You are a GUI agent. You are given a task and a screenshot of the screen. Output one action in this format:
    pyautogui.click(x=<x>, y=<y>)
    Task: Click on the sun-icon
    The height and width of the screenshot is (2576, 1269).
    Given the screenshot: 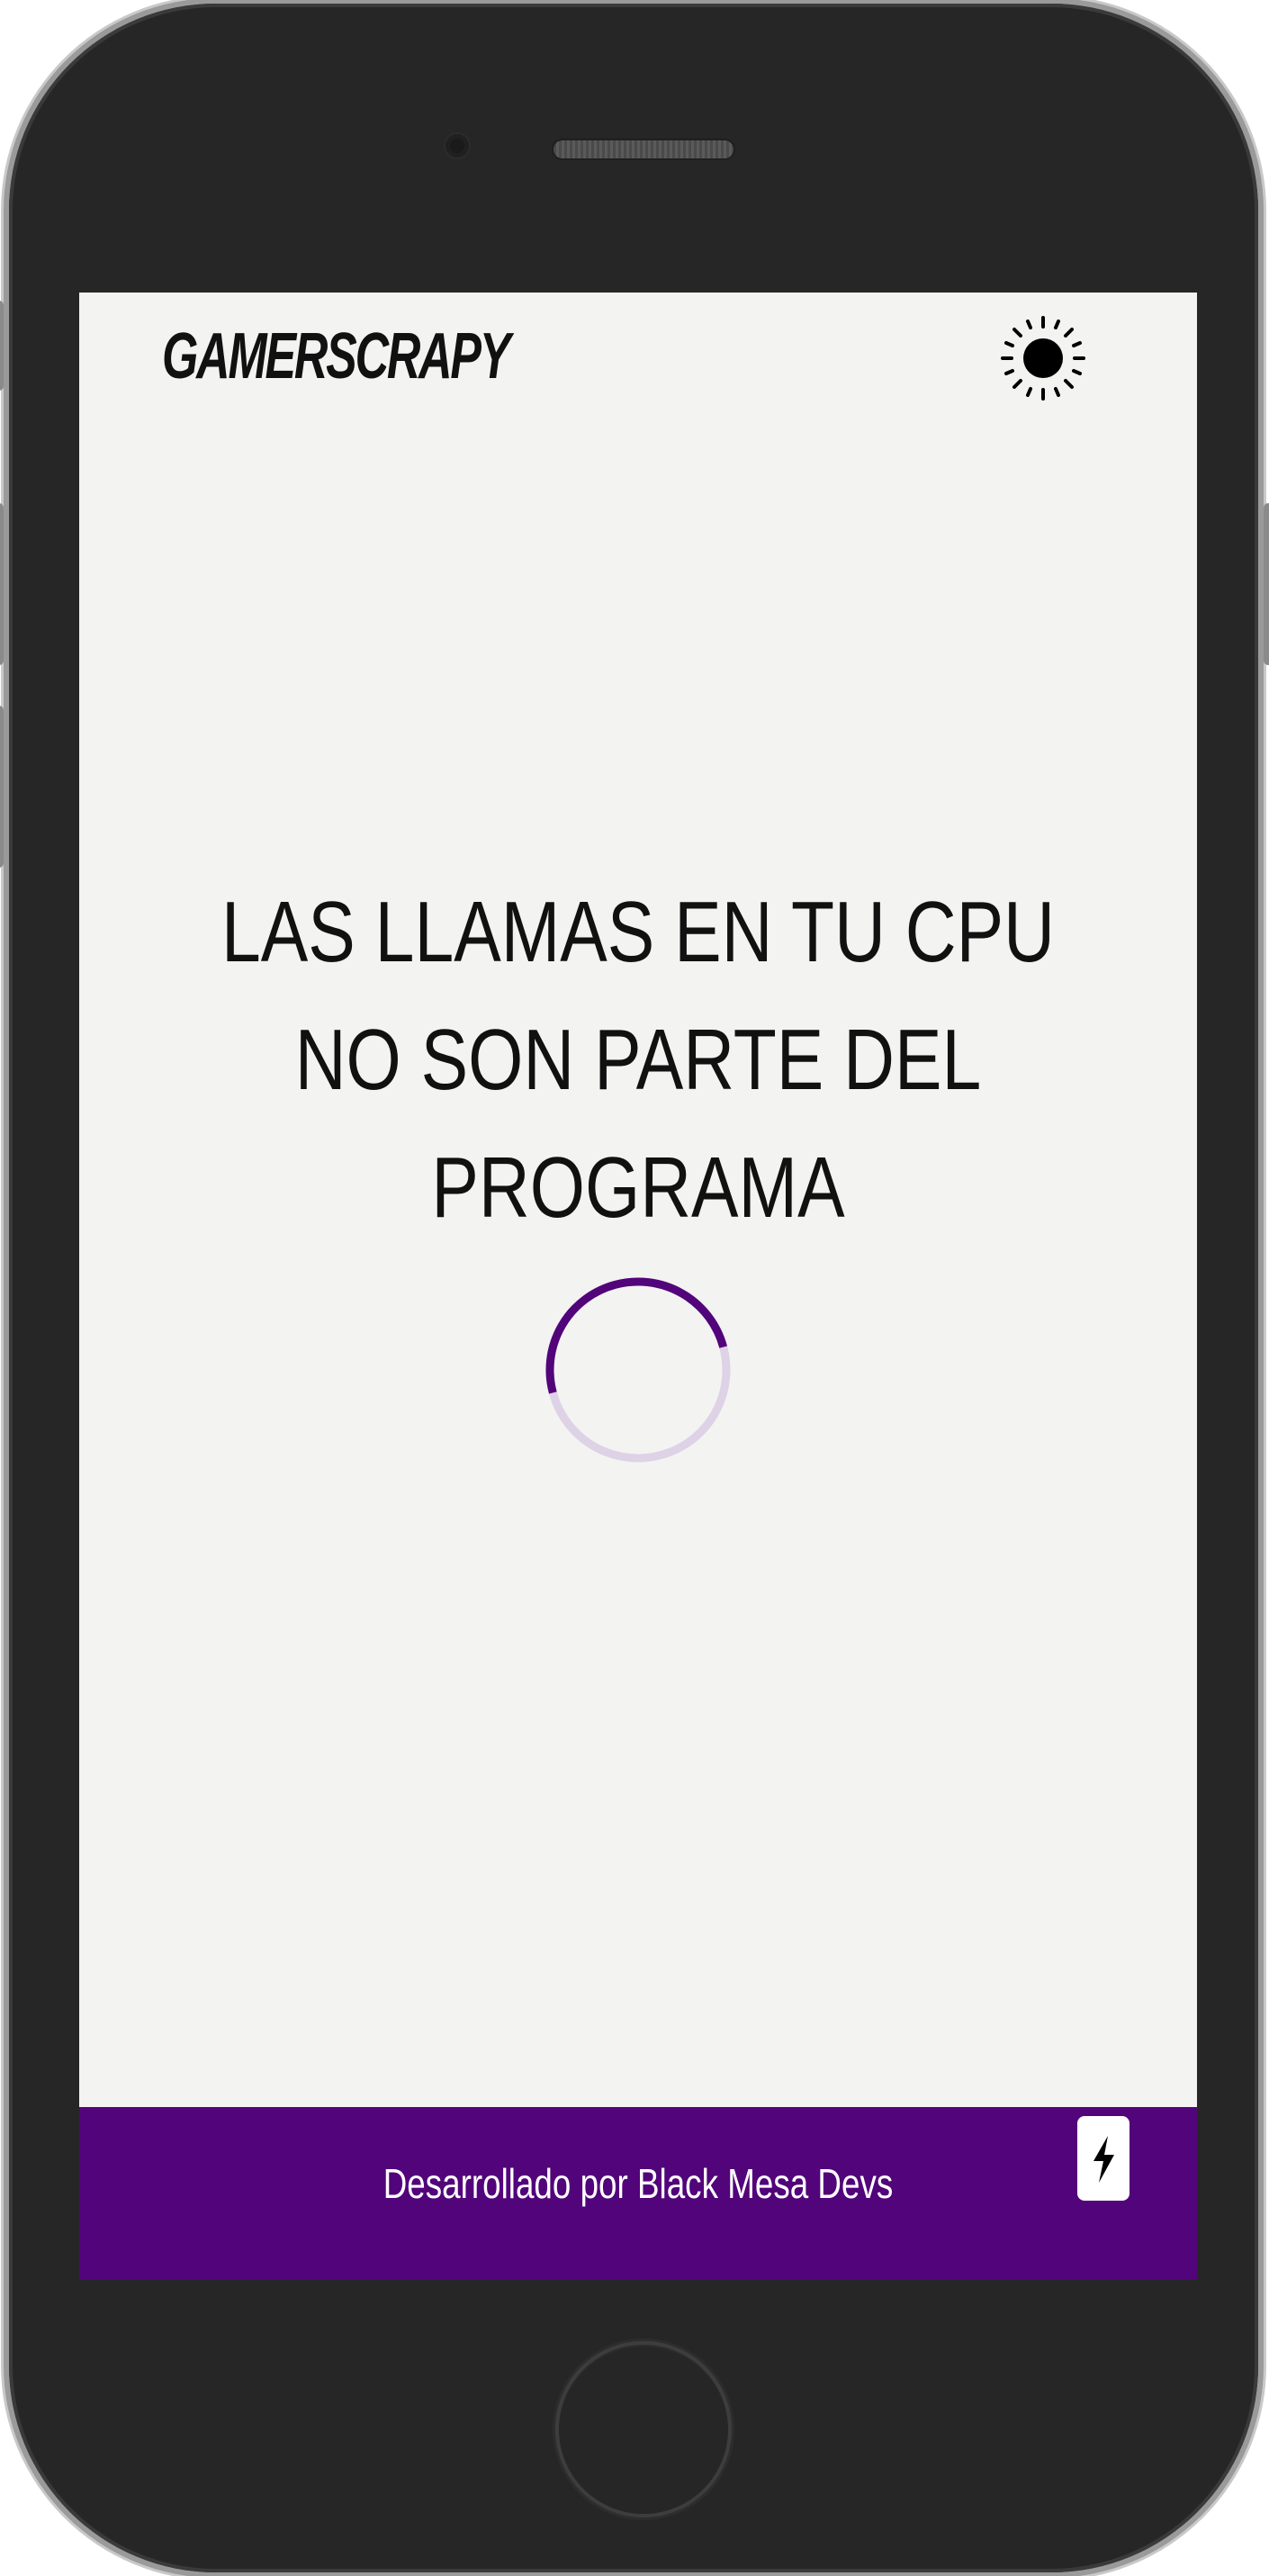 What is the action you would take?
    pyautogui.click(x=1043, y=358)
    